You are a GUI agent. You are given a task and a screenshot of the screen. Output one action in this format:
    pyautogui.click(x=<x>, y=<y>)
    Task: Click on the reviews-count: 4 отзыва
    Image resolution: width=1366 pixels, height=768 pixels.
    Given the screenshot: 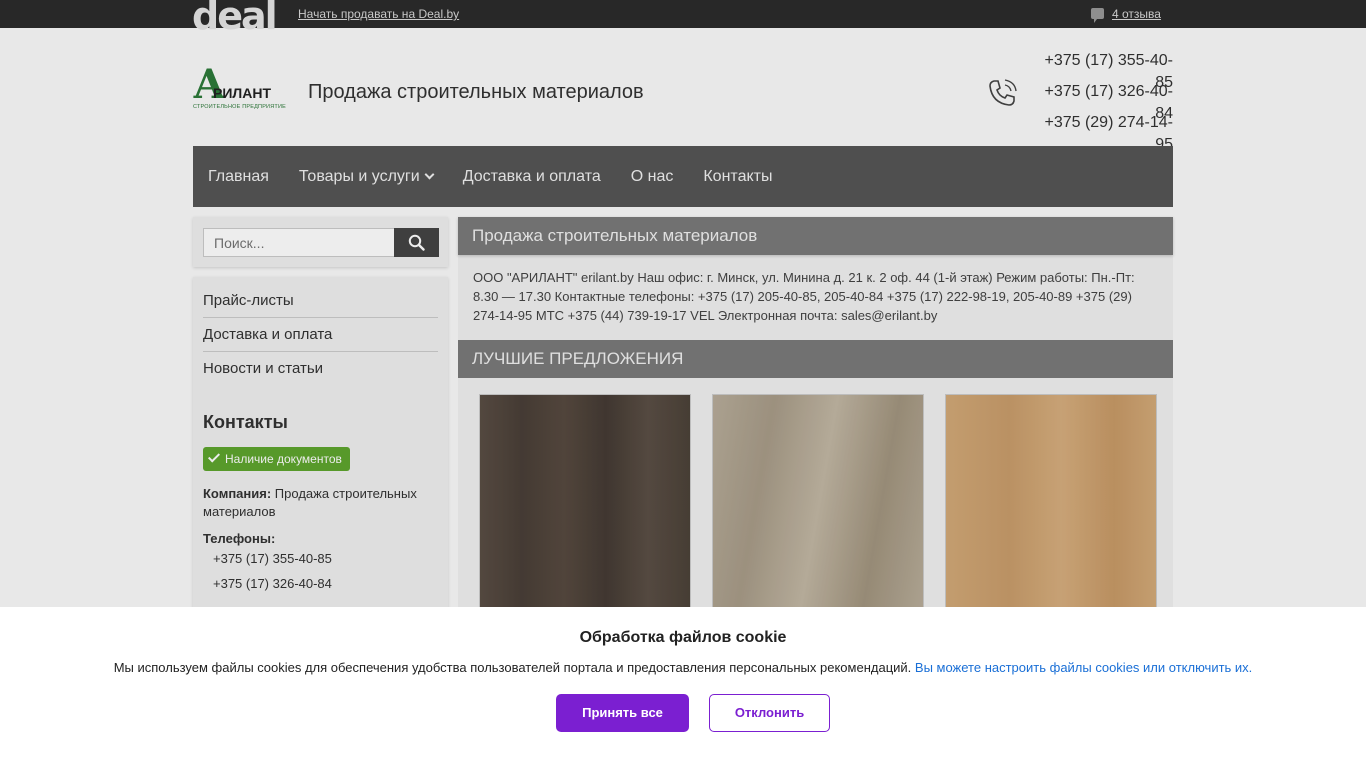 What is the action you would take?
    pyautogui.click(x=1136, y=14)
    